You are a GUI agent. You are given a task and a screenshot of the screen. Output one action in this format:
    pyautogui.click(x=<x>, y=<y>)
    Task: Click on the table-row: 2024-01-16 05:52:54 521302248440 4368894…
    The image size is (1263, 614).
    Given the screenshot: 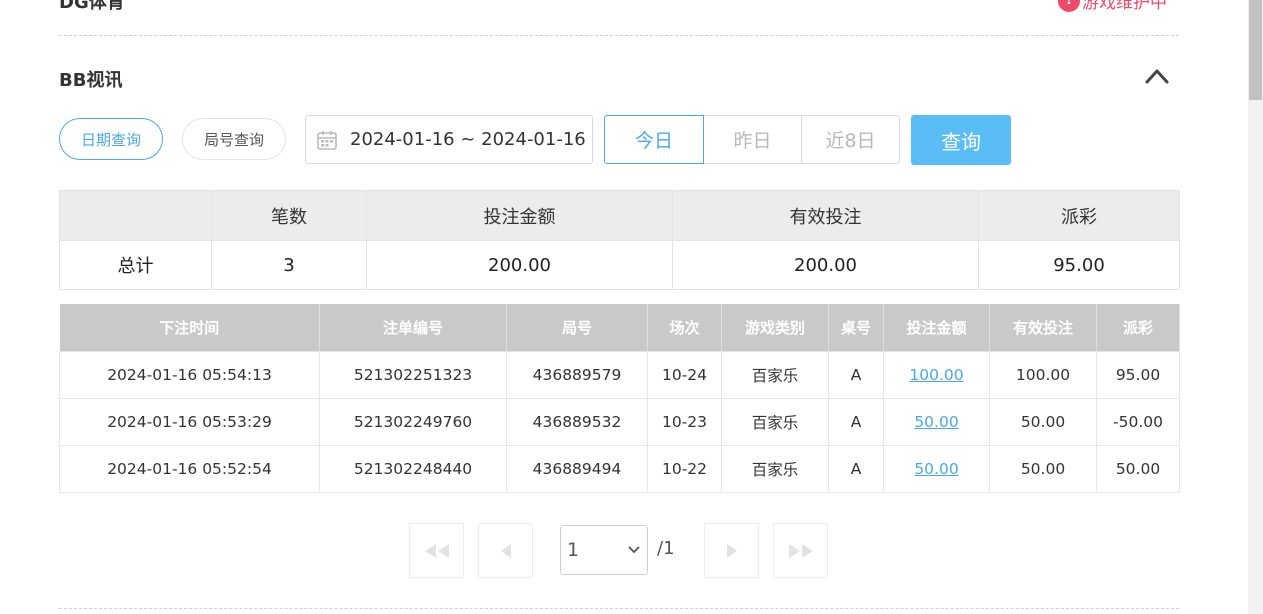 What is the action you would take?
    pyautogui.click(x=619, y=468)
    